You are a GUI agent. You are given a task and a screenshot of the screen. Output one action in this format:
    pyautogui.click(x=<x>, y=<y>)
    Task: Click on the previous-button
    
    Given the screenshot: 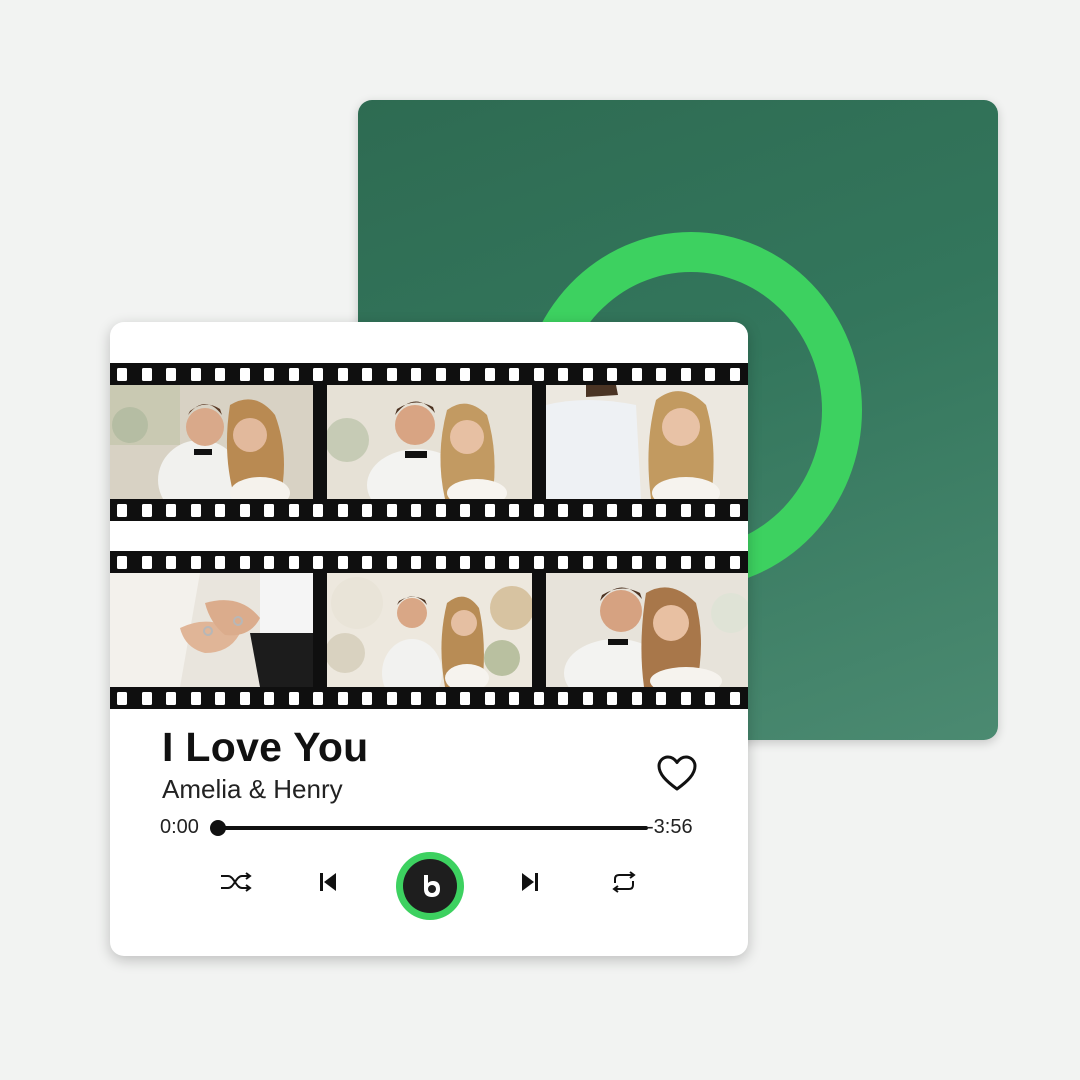 What is the action you would take?
    pyautogui.click(x=328, y=882)
    